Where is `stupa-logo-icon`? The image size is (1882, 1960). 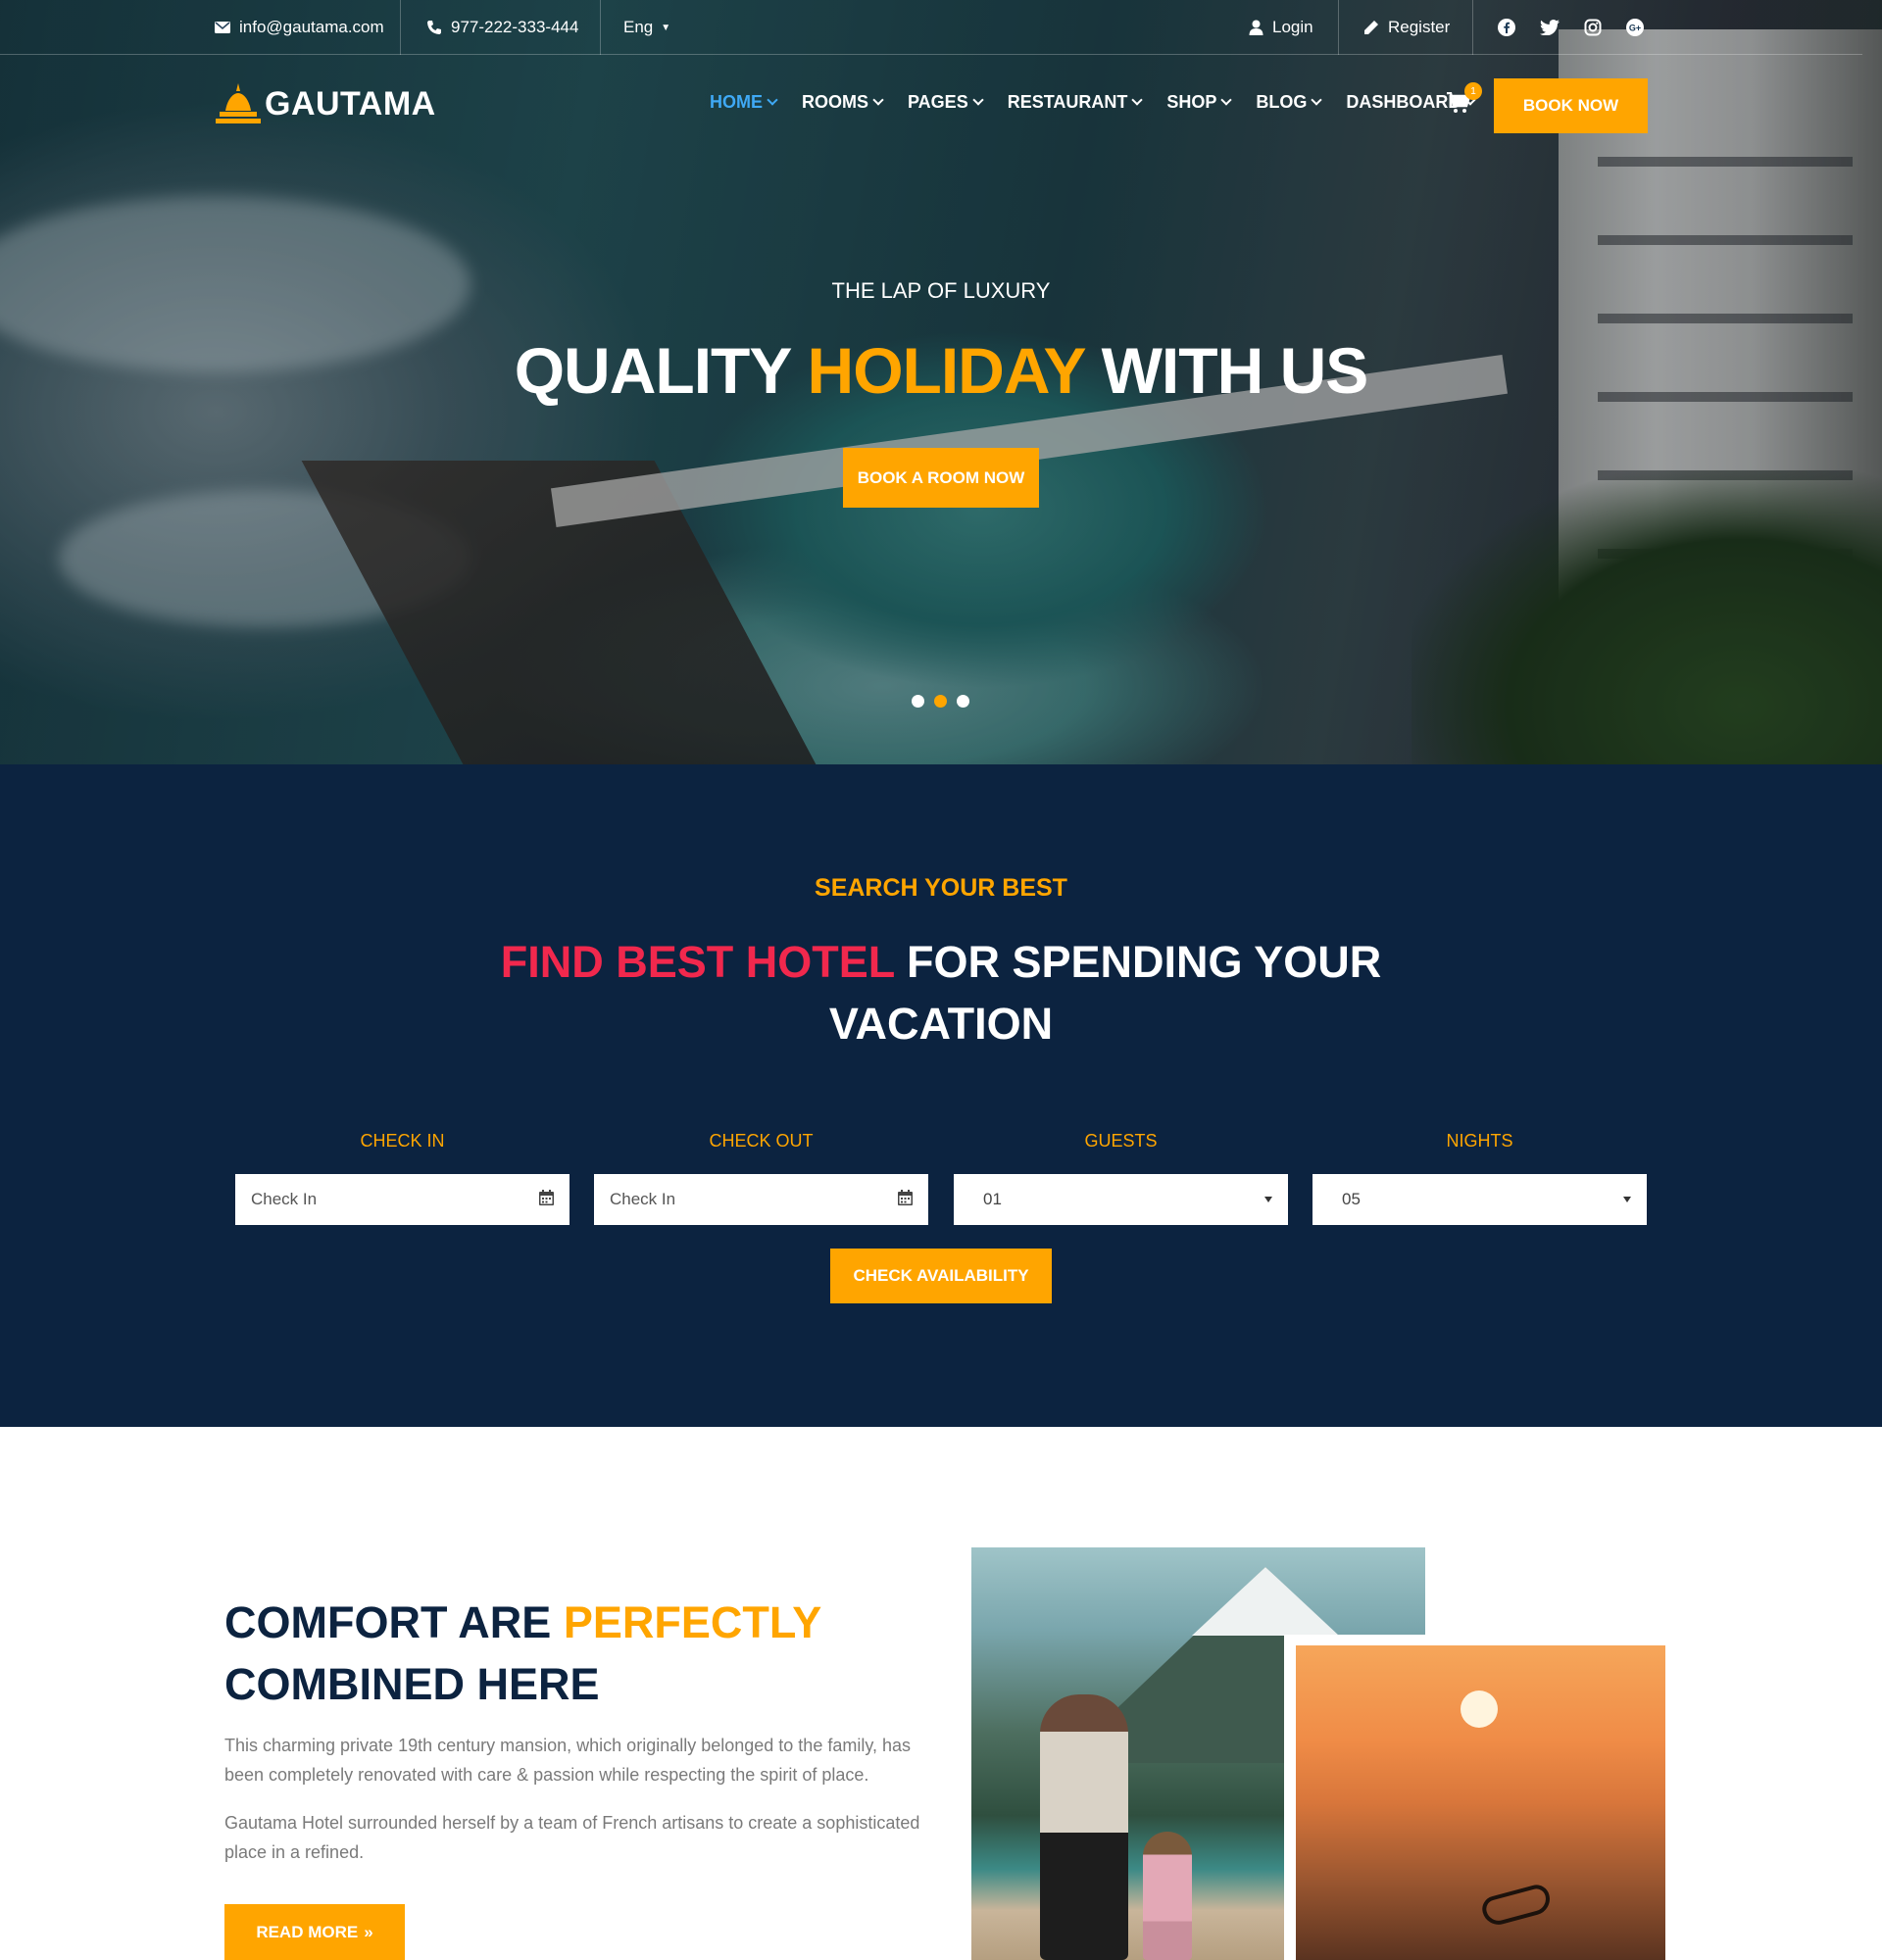 stupa-logo-icon is located at coordinates (238, 103).